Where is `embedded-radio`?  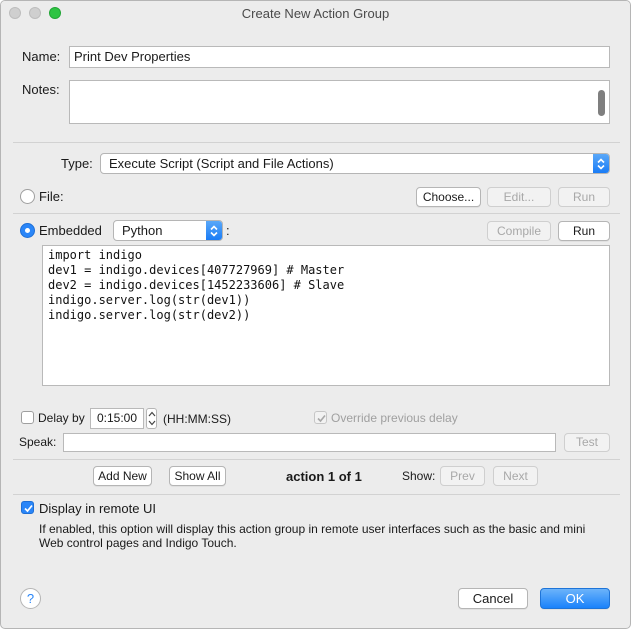 embedded-radio is located at coordinates (27, 230).